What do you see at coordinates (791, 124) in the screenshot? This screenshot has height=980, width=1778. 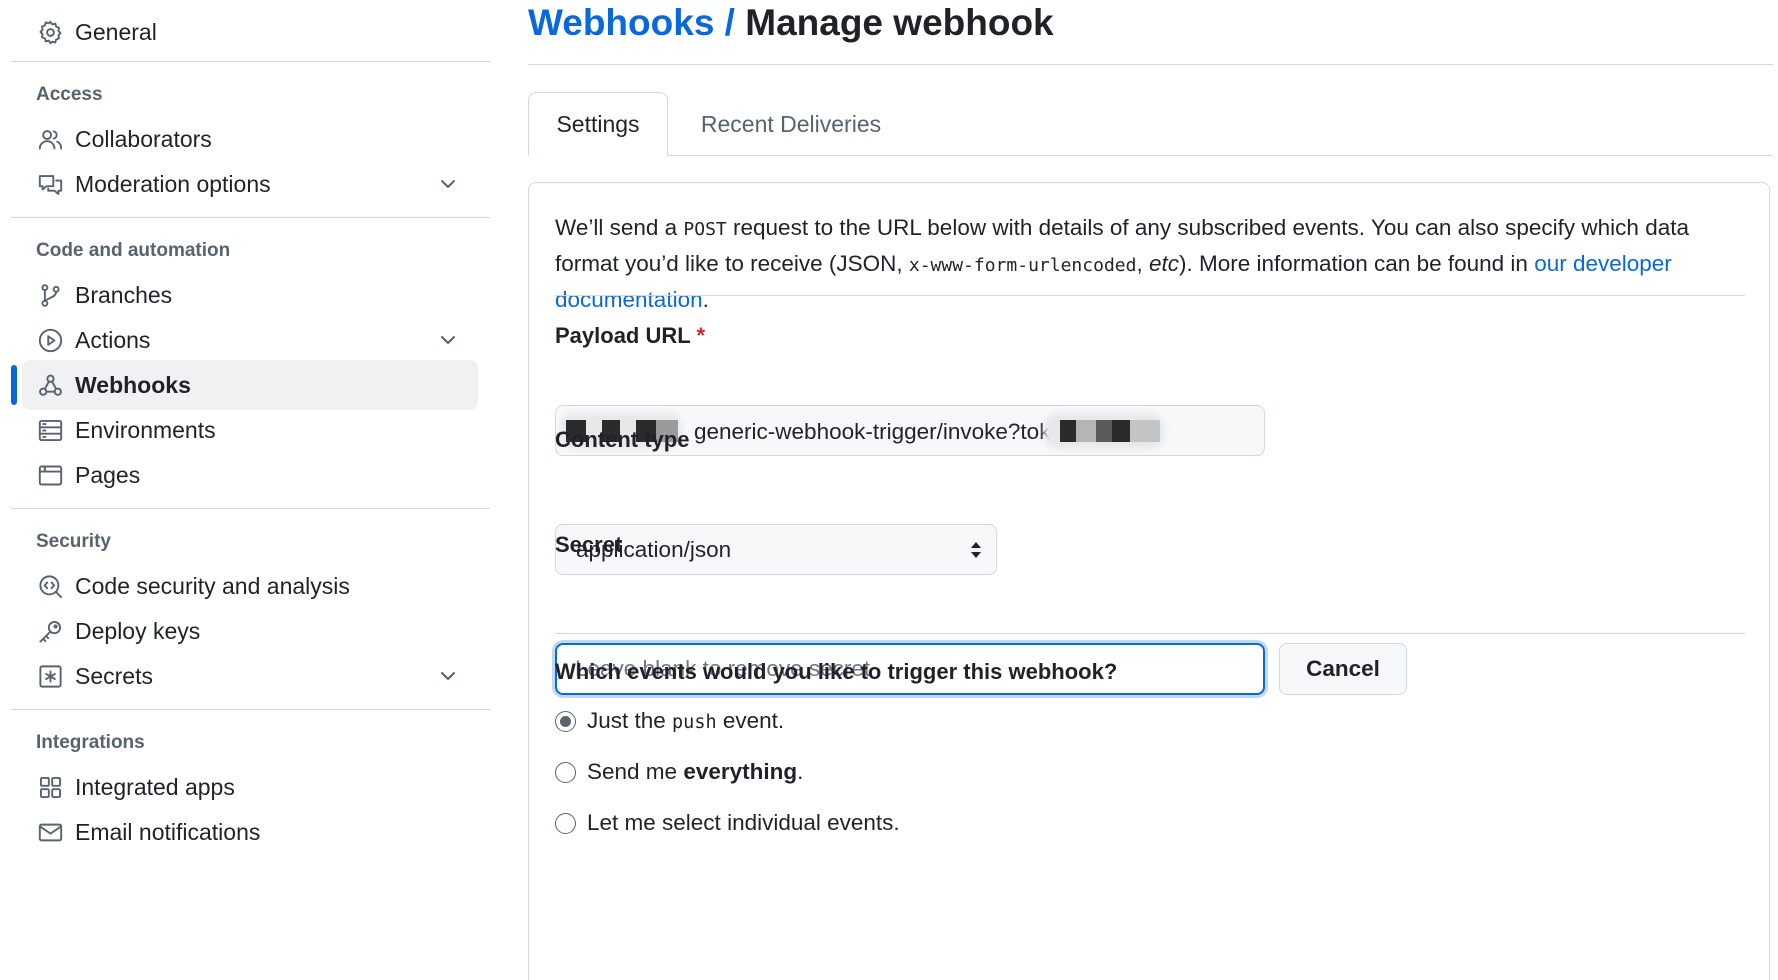 I see `tab-recent-deliveries: Recent Deliveries` at bounding box center [791, 124].